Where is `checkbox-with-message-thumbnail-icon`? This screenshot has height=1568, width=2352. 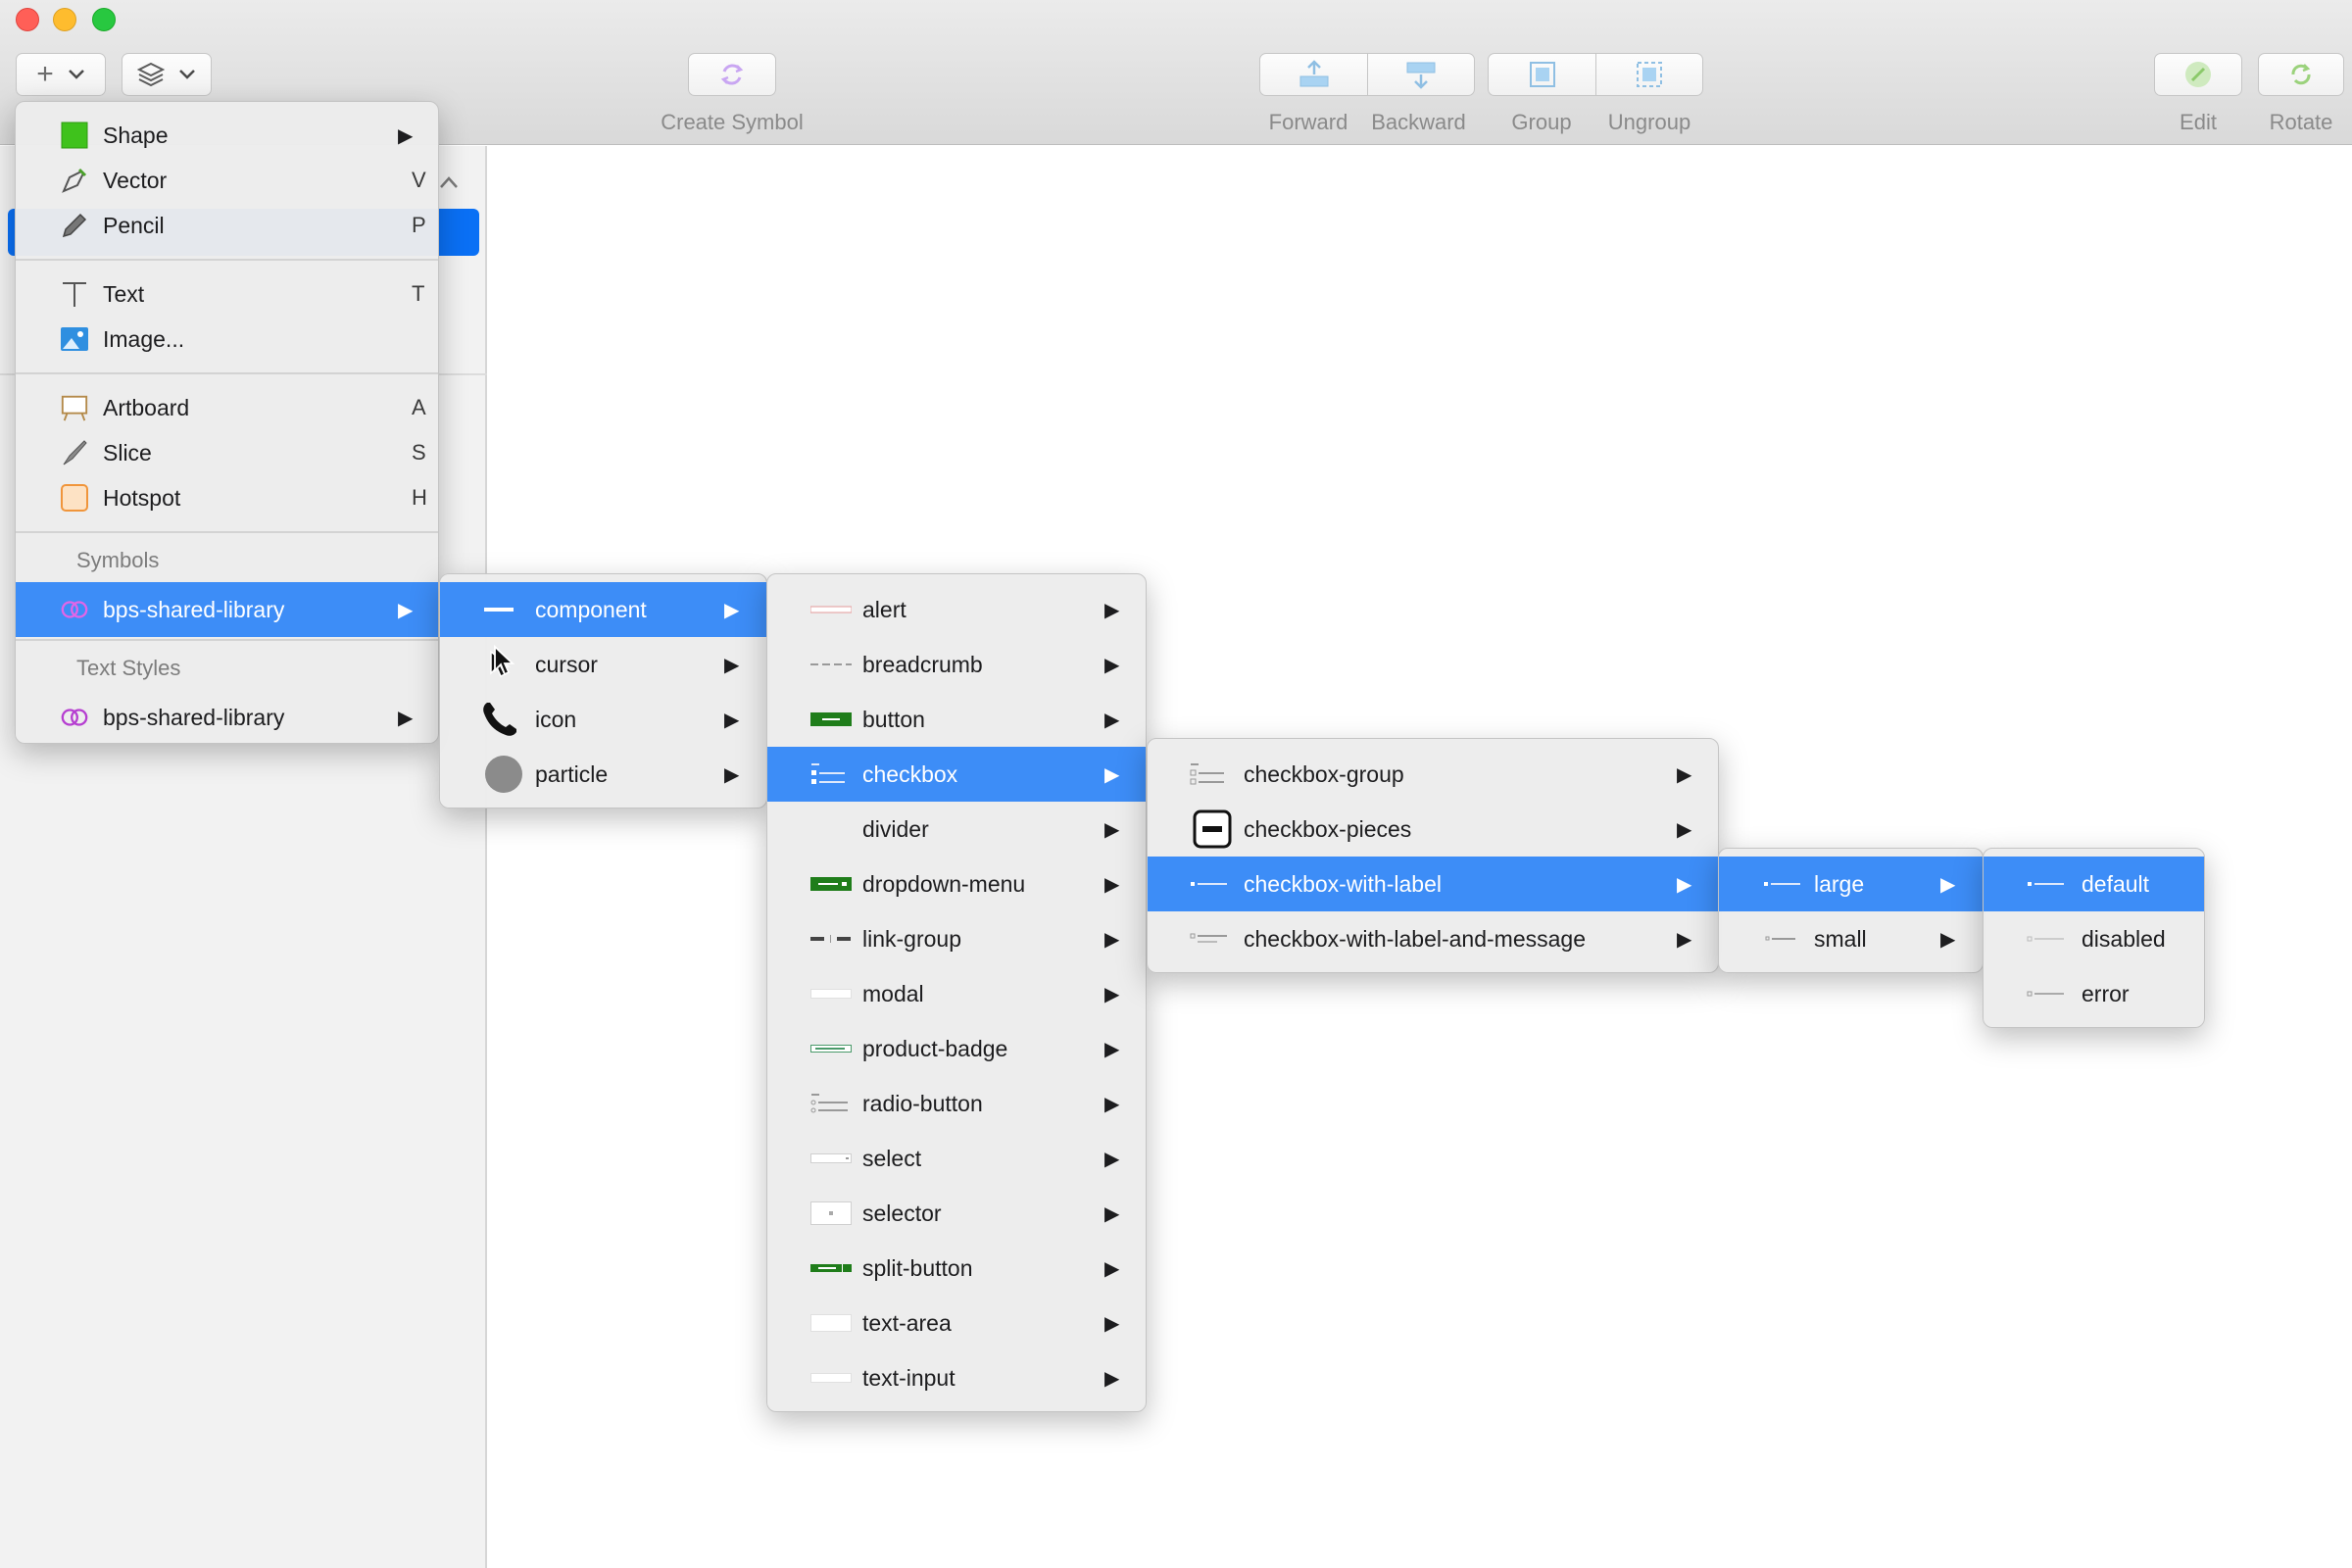 checkbox-with-message-thumbnail-icon is located at coordinates (1210, 939).